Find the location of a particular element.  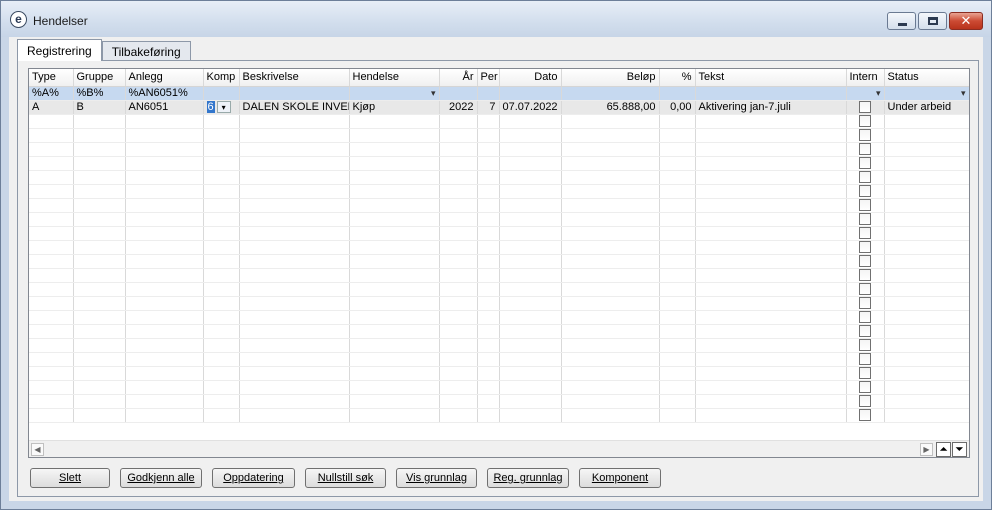

filter-status: ▾ is located at coordinates (926, 93).